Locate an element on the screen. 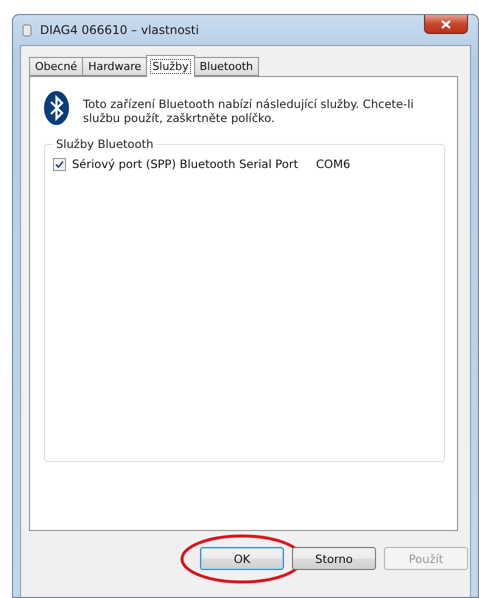  group-title: Služby Bluetooth is located at coordinates (104, 144).